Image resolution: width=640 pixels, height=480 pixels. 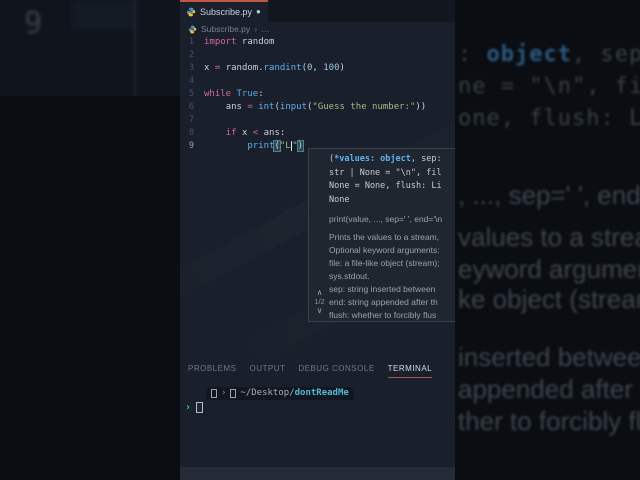 I want to click on blurred-text-object: object, so click(x=529, y=54).